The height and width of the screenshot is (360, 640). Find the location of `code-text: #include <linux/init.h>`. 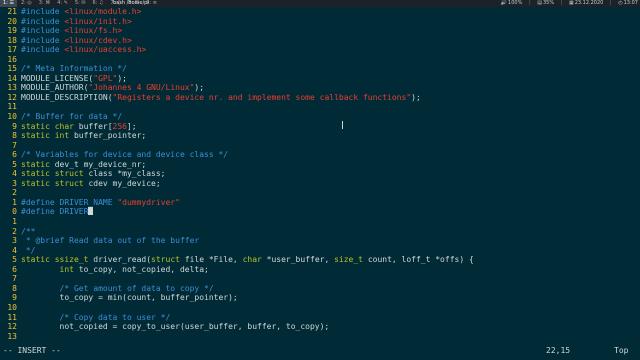

code-text: #include <linux/init.h> is located at coordinates (76, 21).